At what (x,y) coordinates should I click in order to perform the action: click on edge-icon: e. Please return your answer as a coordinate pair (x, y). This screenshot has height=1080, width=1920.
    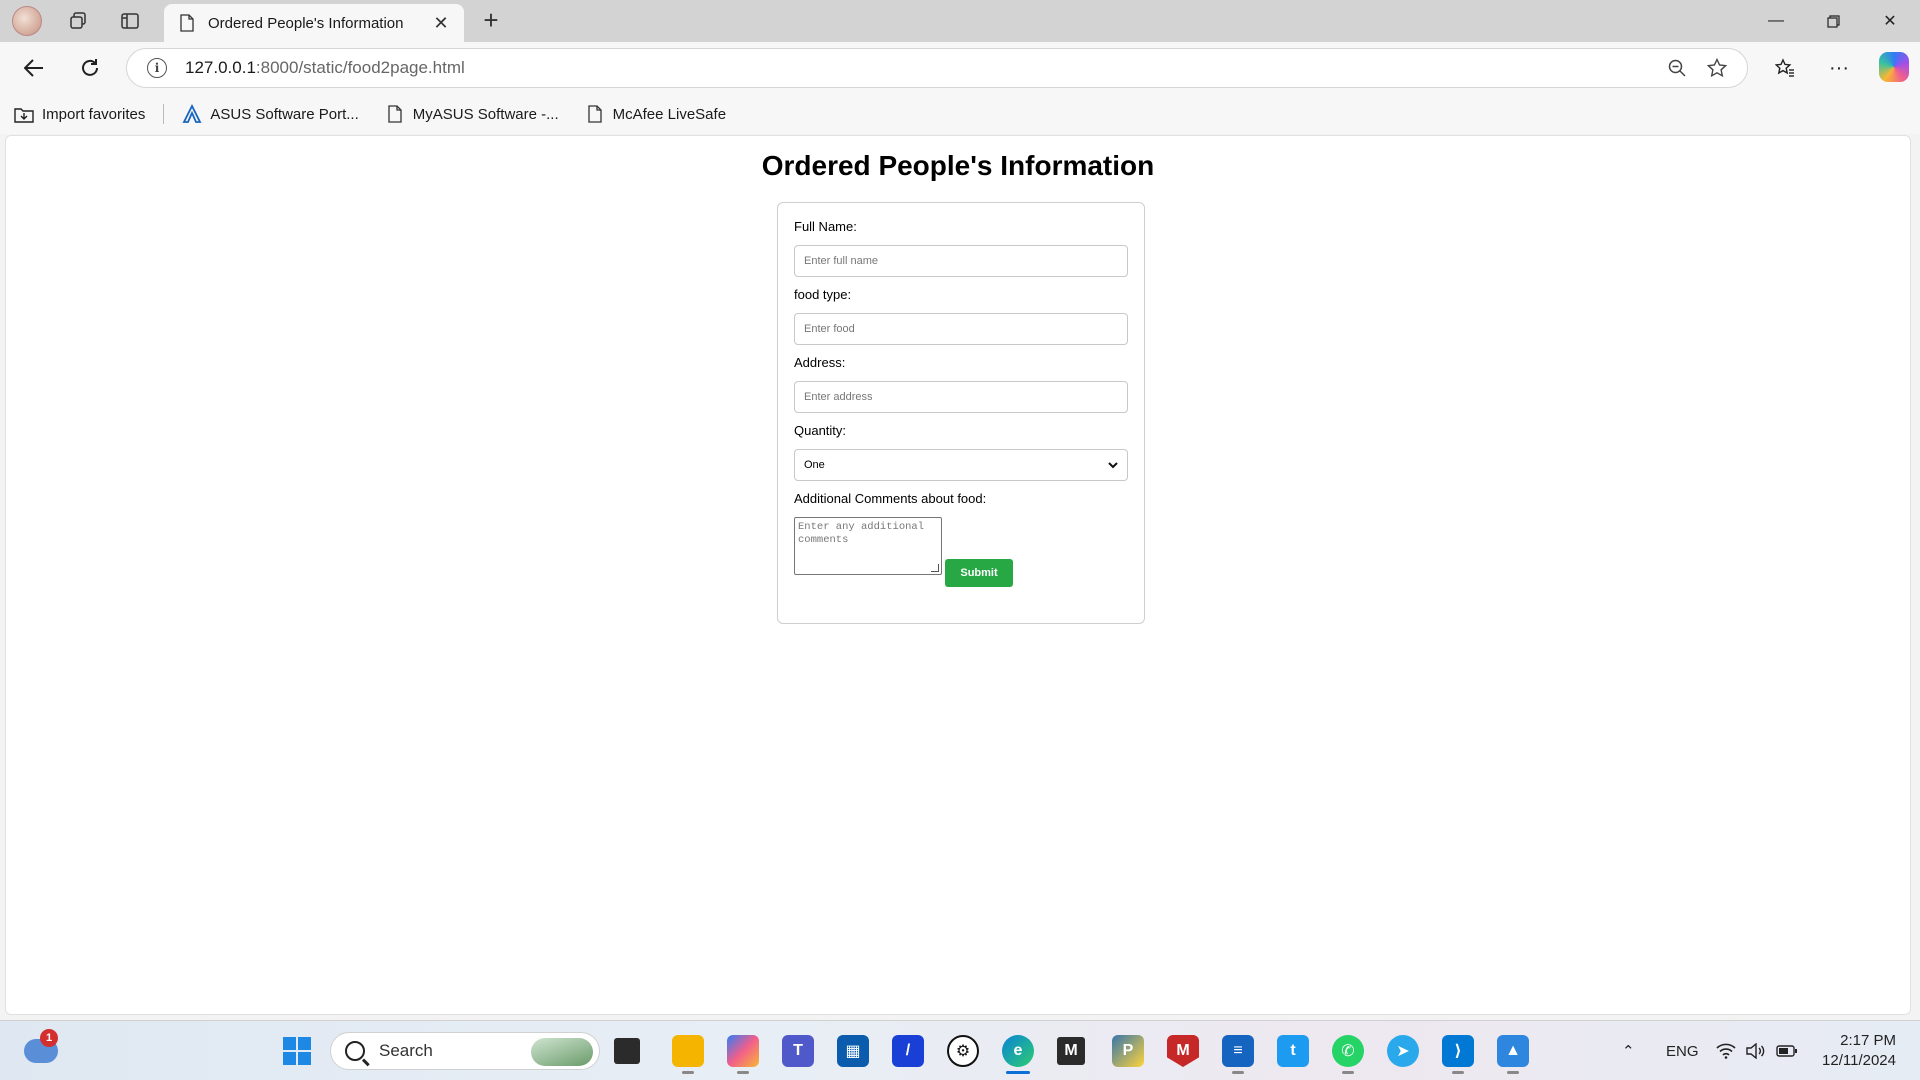
    Looking at the image, I should click on (1018, 1051).